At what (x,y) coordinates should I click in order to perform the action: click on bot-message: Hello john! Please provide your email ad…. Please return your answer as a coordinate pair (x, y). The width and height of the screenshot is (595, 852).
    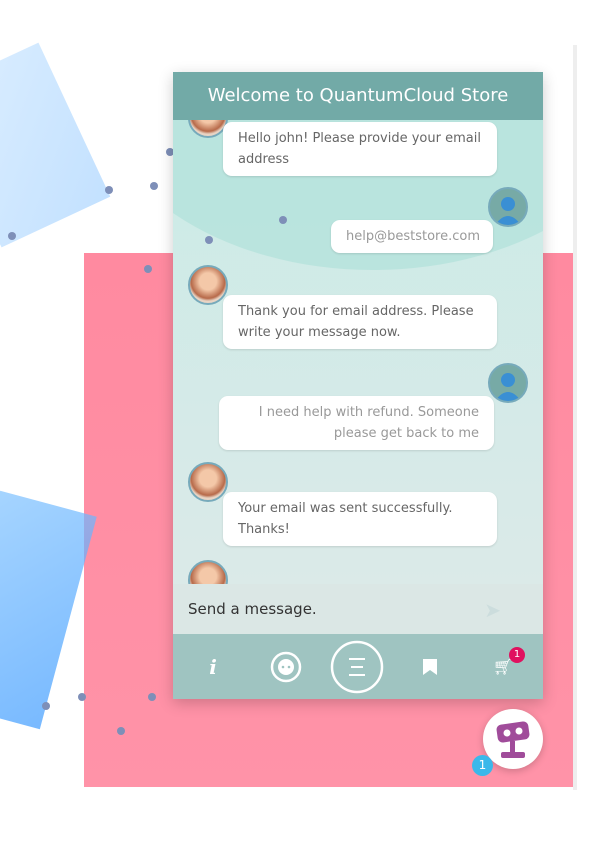
    Looking at the image, I should click on (360, 149).